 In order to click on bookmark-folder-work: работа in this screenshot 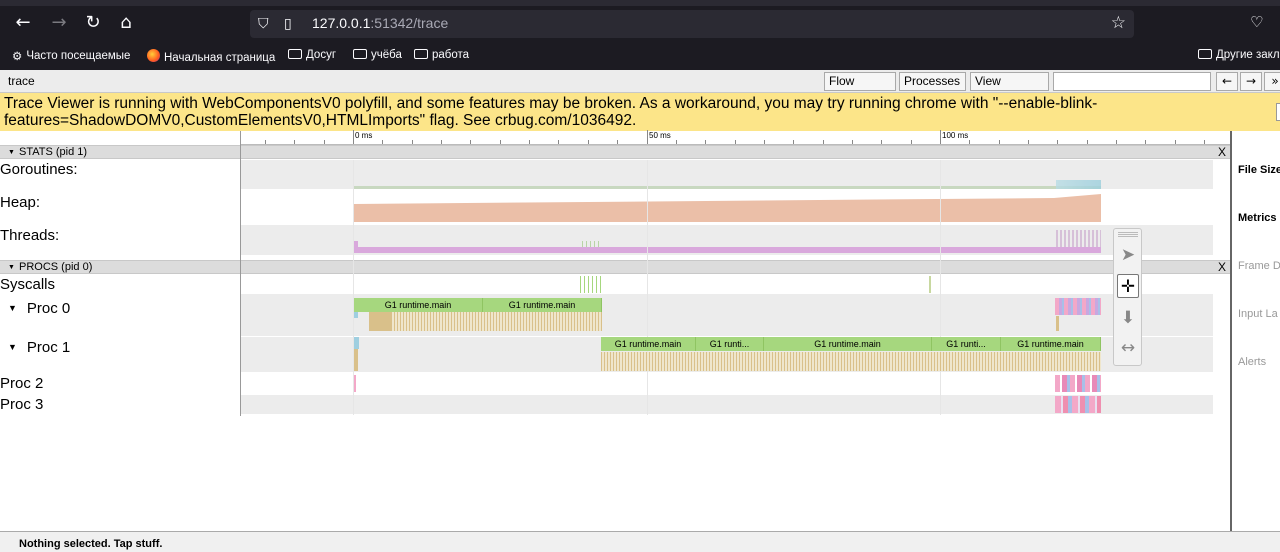, I will do `click(441, 55)`.